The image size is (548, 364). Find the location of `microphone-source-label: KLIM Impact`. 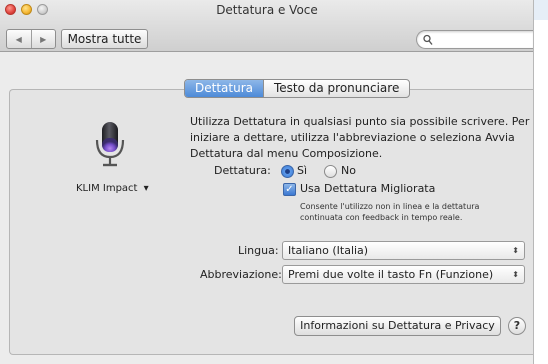

microphone-source-label: KLIM Impact is located at coordinates (107, 188).